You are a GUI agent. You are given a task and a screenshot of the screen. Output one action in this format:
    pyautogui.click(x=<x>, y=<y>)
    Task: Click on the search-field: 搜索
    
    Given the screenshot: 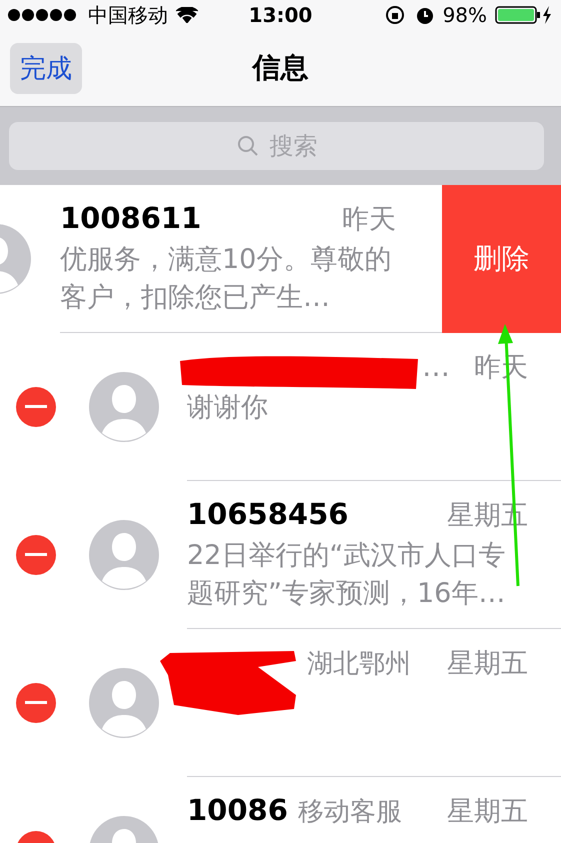 What is the action you would take?
    pyautogui.click(x=276, y=146)
    